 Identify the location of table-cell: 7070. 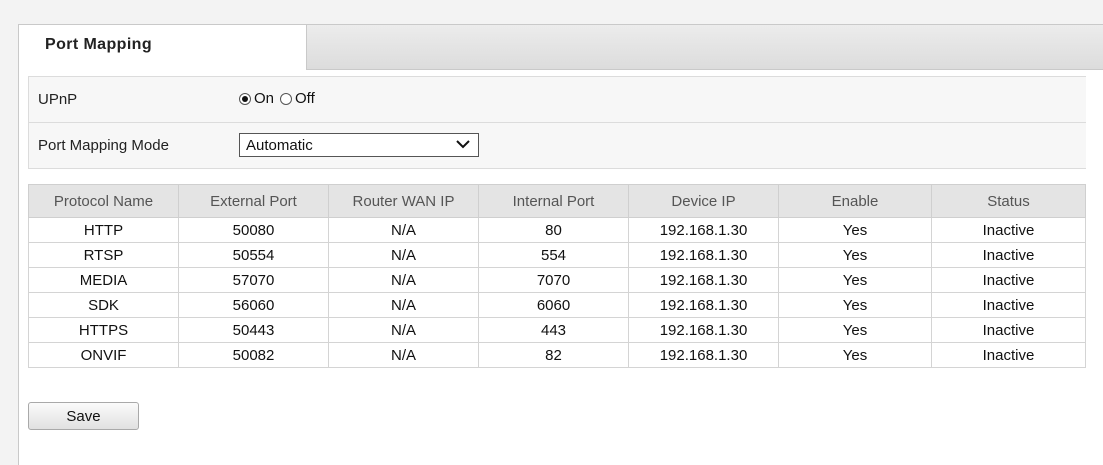
(553, 280).